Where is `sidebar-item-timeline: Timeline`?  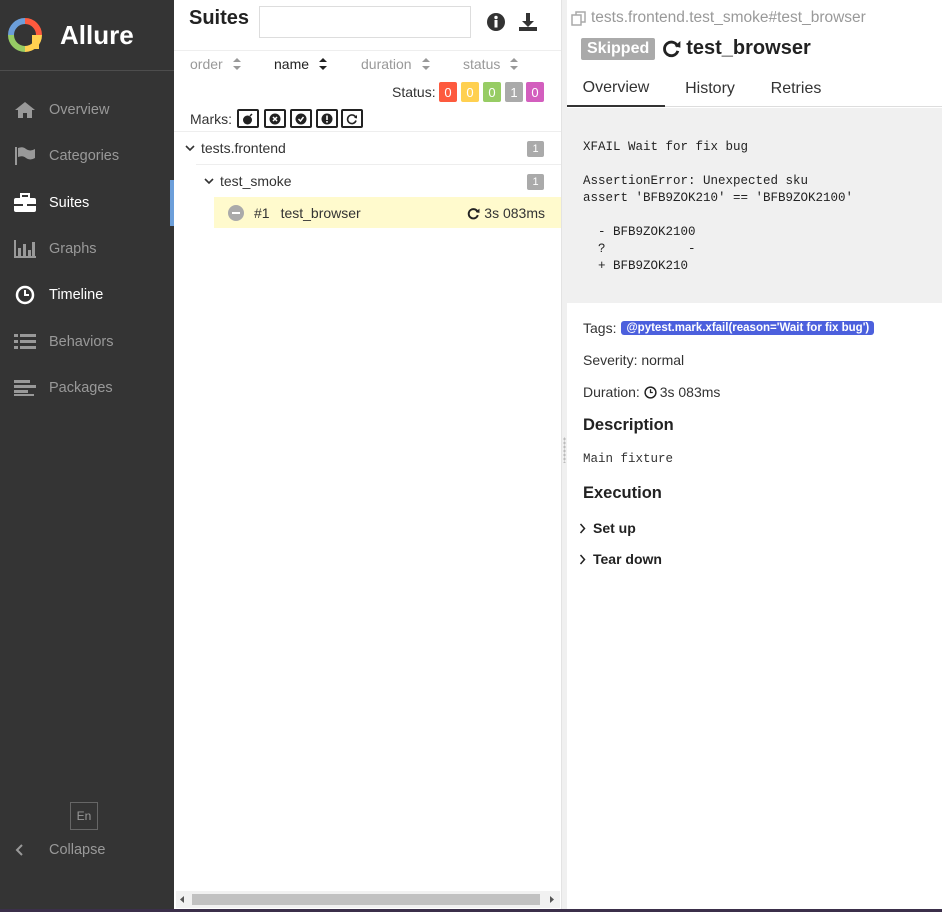 sidebar-item-timeline: Timeline is located at coordinates (87, 295).